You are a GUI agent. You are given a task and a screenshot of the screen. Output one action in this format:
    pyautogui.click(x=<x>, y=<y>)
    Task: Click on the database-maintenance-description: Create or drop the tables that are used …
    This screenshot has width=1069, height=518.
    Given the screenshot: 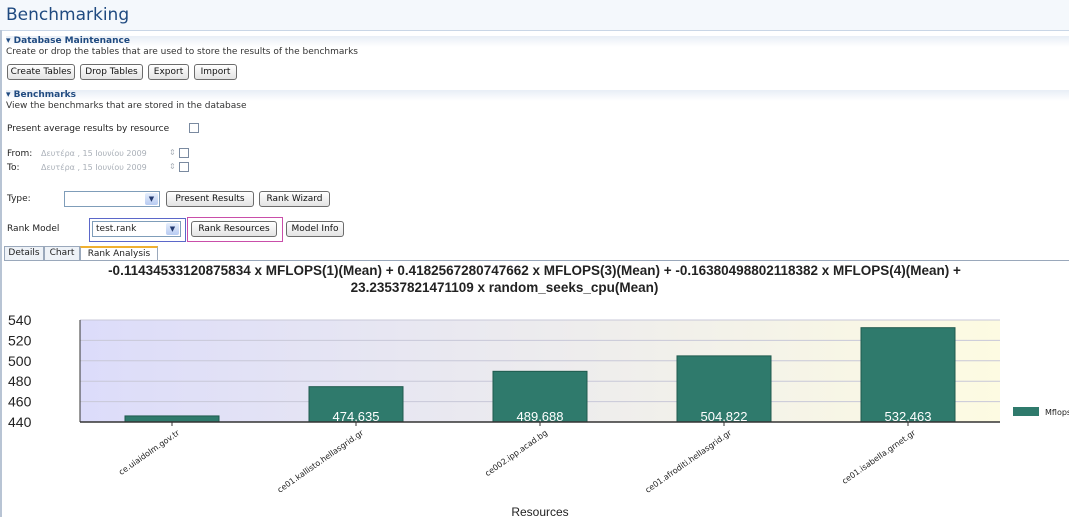 What is the action you would take?
    pyautogui.click(x=182, y=52)
    